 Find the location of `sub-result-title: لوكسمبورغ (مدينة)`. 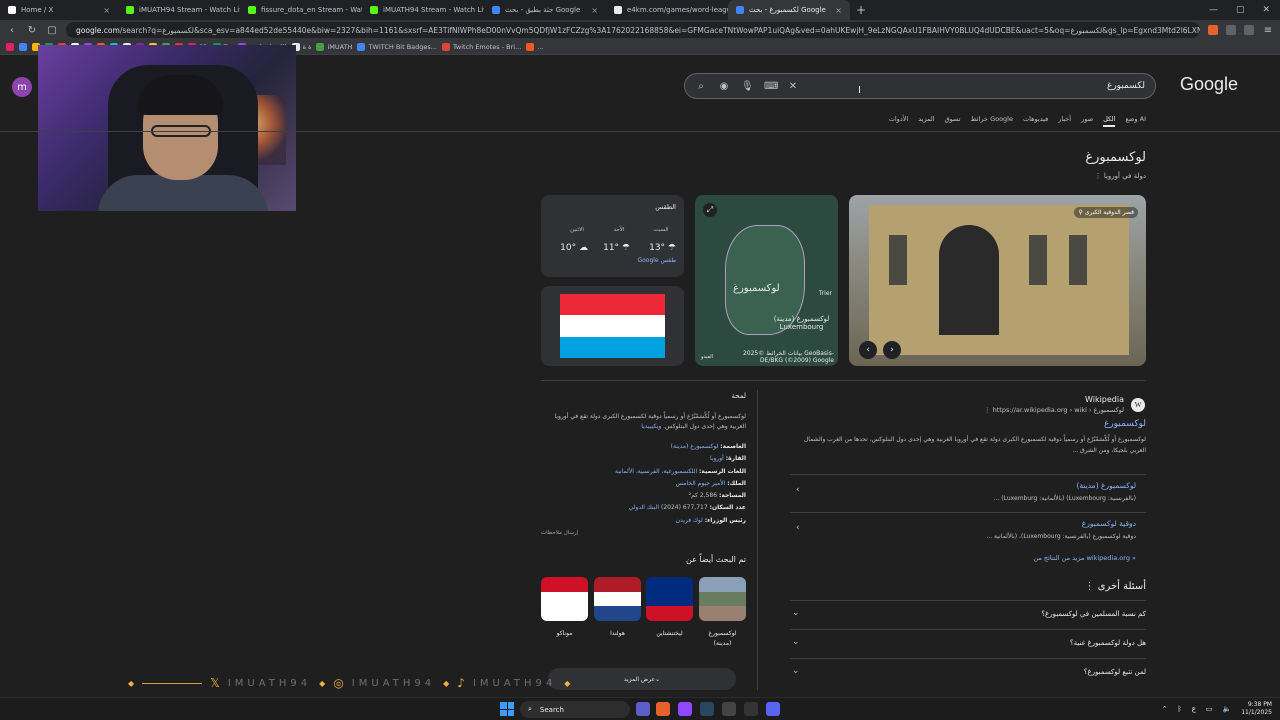

sub-result-title: لوكسمبورغ (مدينة) is located at coordinates (1106, 485).